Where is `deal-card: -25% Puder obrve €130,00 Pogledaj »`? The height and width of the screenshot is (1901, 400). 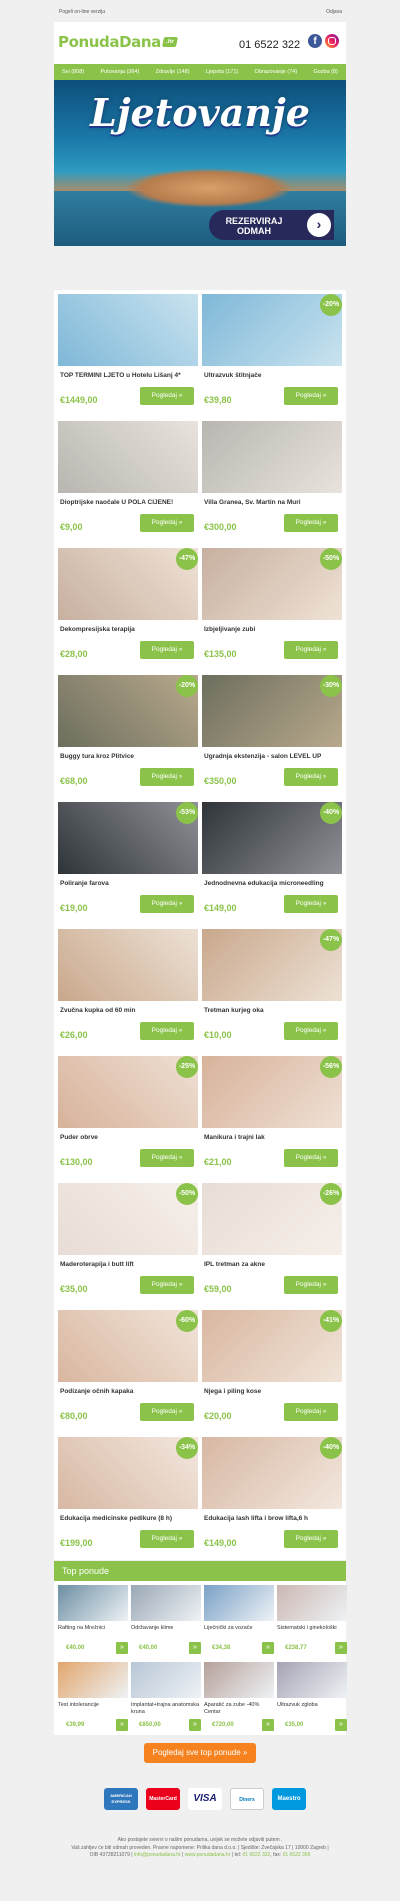
deal-card: -25% Puder obrve €130,00 Pogledaj » is located at coordinates (128, 1116).